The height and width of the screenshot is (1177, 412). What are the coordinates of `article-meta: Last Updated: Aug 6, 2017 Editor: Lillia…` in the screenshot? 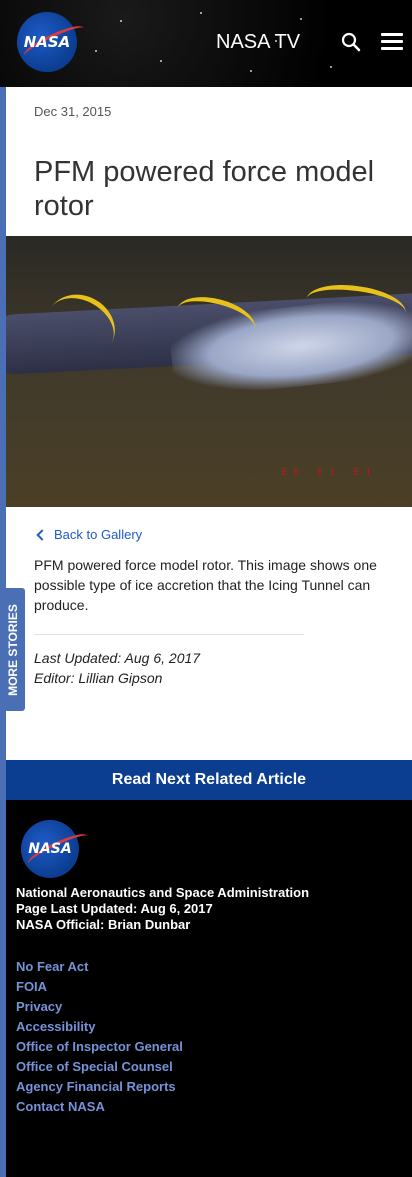 It's located at (117, 668).